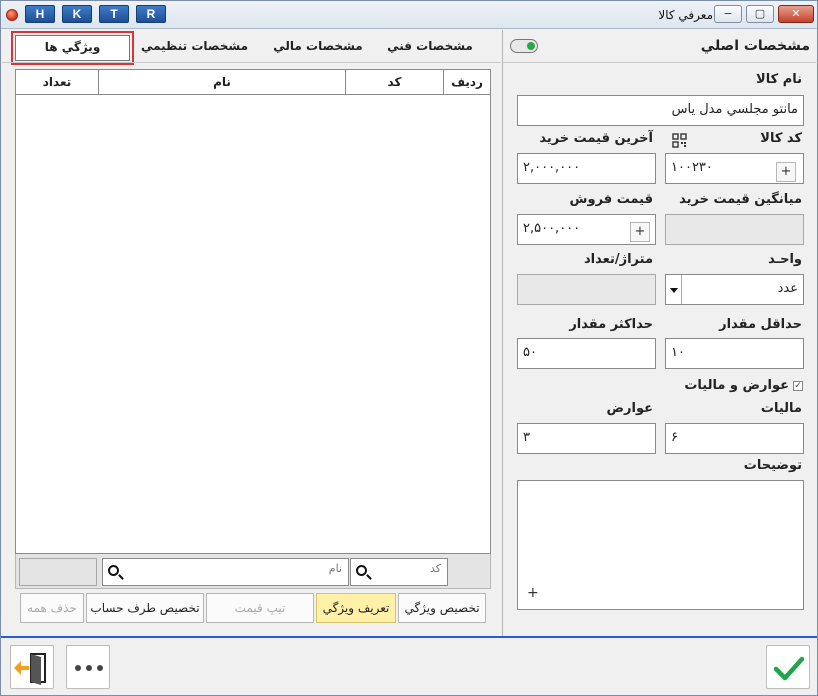 The width and height of the screenshot is (818, 696). I want to click on duty-field: ۳, so click(586, 438).